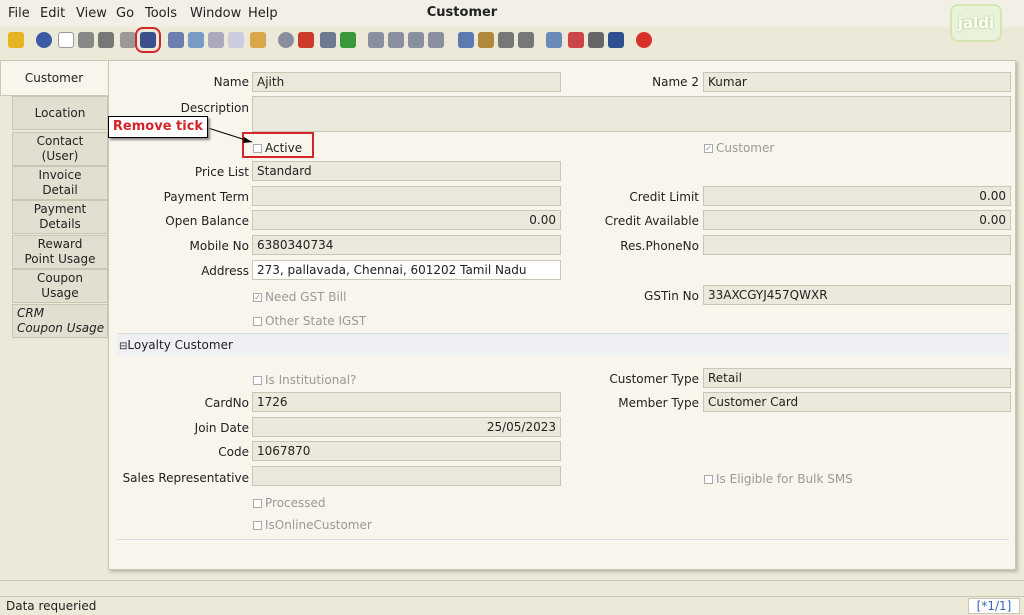  I want to click on name2-label: Name 2, so click(675, 82).